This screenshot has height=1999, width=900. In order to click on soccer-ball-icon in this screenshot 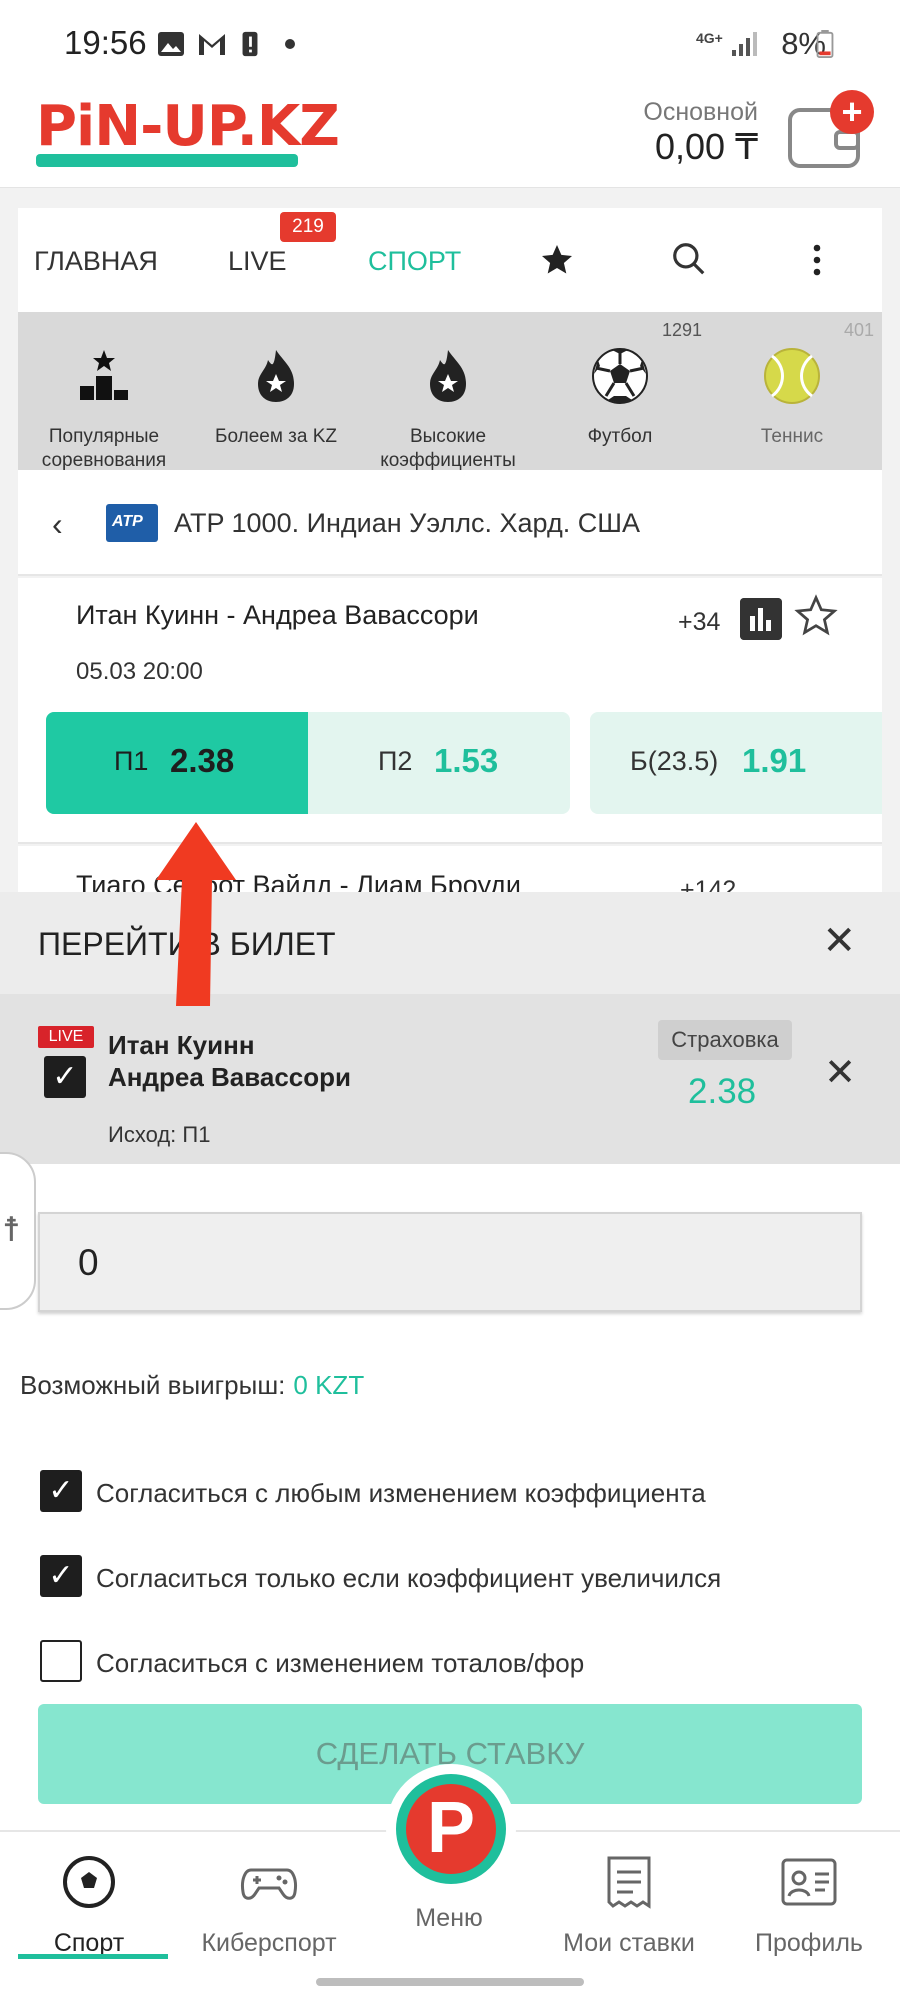, I will do `click(89, 1882)`.